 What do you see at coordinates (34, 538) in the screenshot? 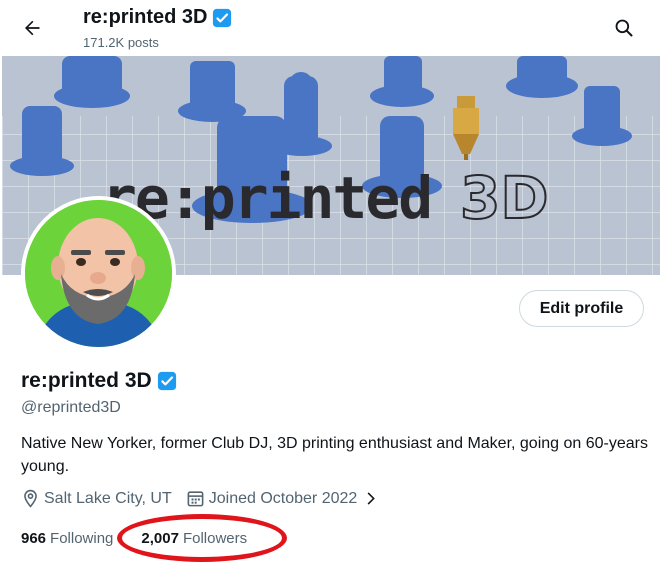
I see `following-count: 966` at bounding box center [34, 538].